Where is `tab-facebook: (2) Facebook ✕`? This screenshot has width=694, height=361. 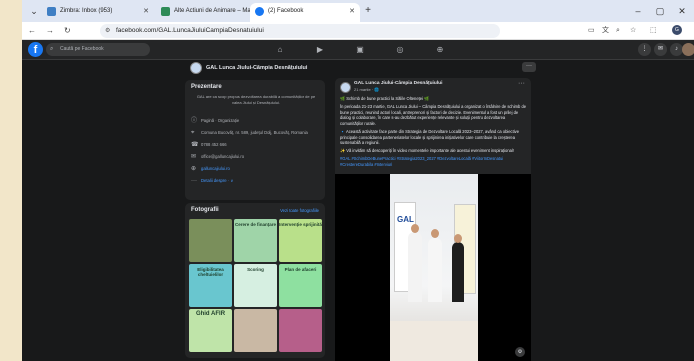 tab-facebook: (2) Facebook ✕ is located at coordinates (305, 12).